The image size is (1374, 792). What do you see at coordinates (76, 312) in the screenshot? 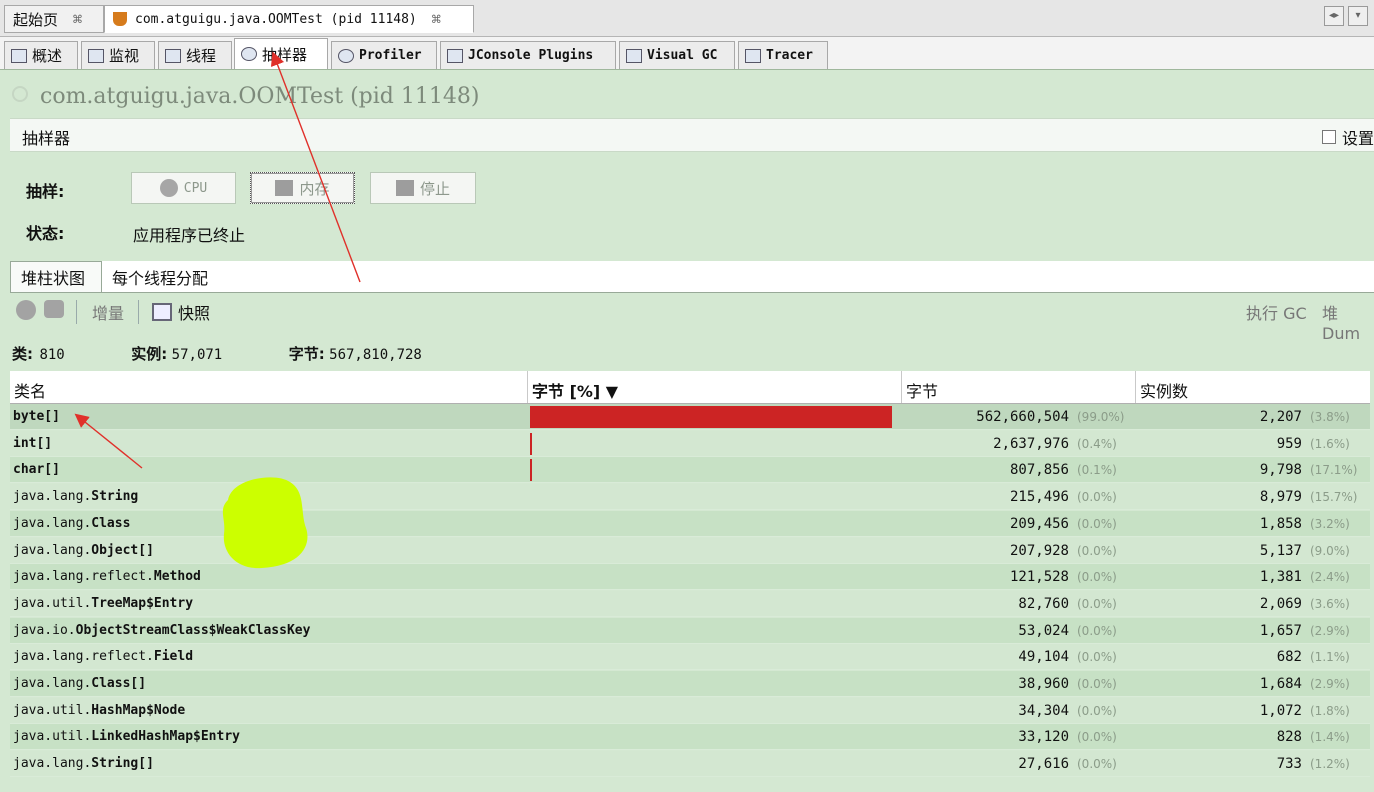
I see `toolbar-divider` at bounding box center [76, 312].